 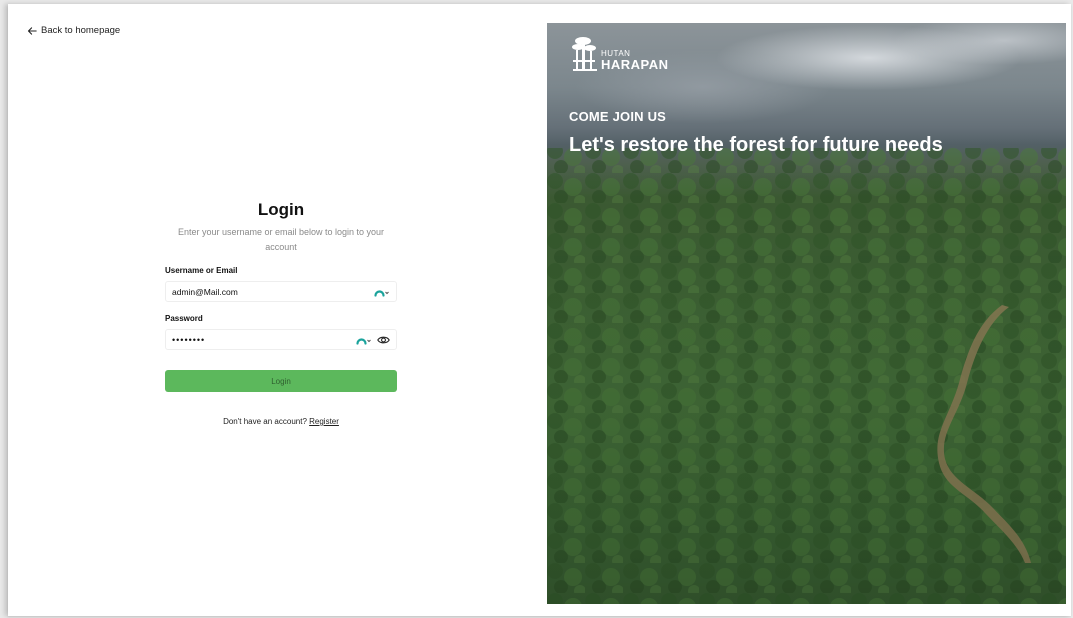 What do you see at coordinates (281, 381) in the screenshot?
I see `login-button: Login` at bounding box center [281, 381].